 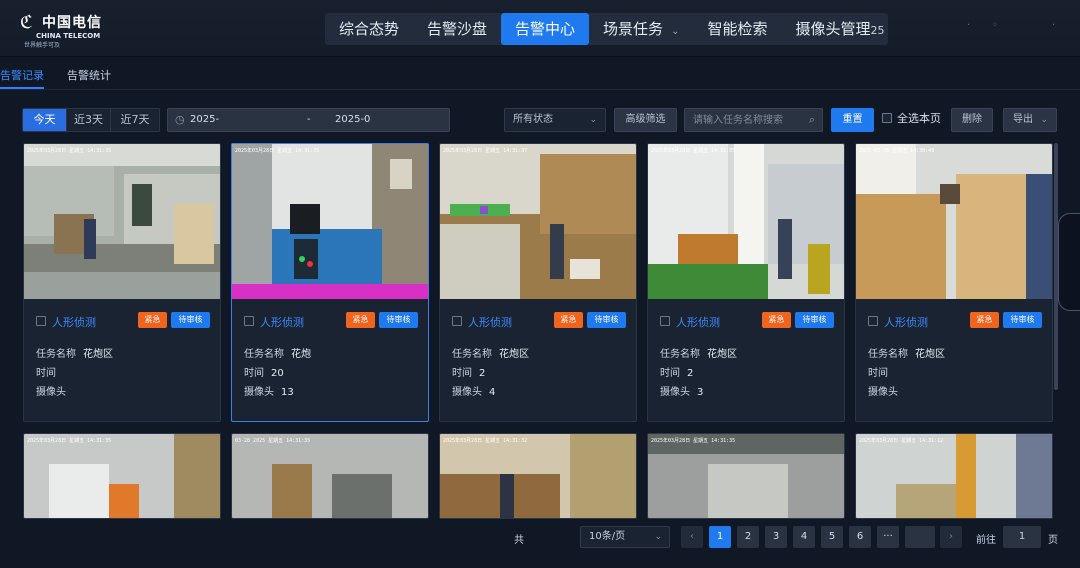 I want to click on pagination: 共 10条/页 ⌄ ‹ 1 2 3 4 5 6 ··· › 前往 1 页, so click(x=540, y=537).